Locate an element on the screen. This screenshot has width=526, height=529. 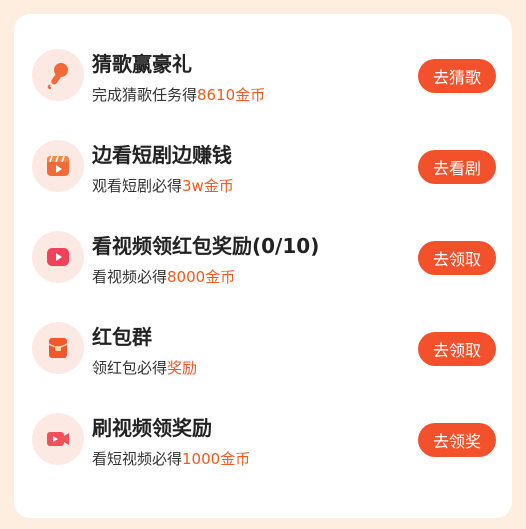
task-reward: 8000金币 is located at coordinates (201, 277).